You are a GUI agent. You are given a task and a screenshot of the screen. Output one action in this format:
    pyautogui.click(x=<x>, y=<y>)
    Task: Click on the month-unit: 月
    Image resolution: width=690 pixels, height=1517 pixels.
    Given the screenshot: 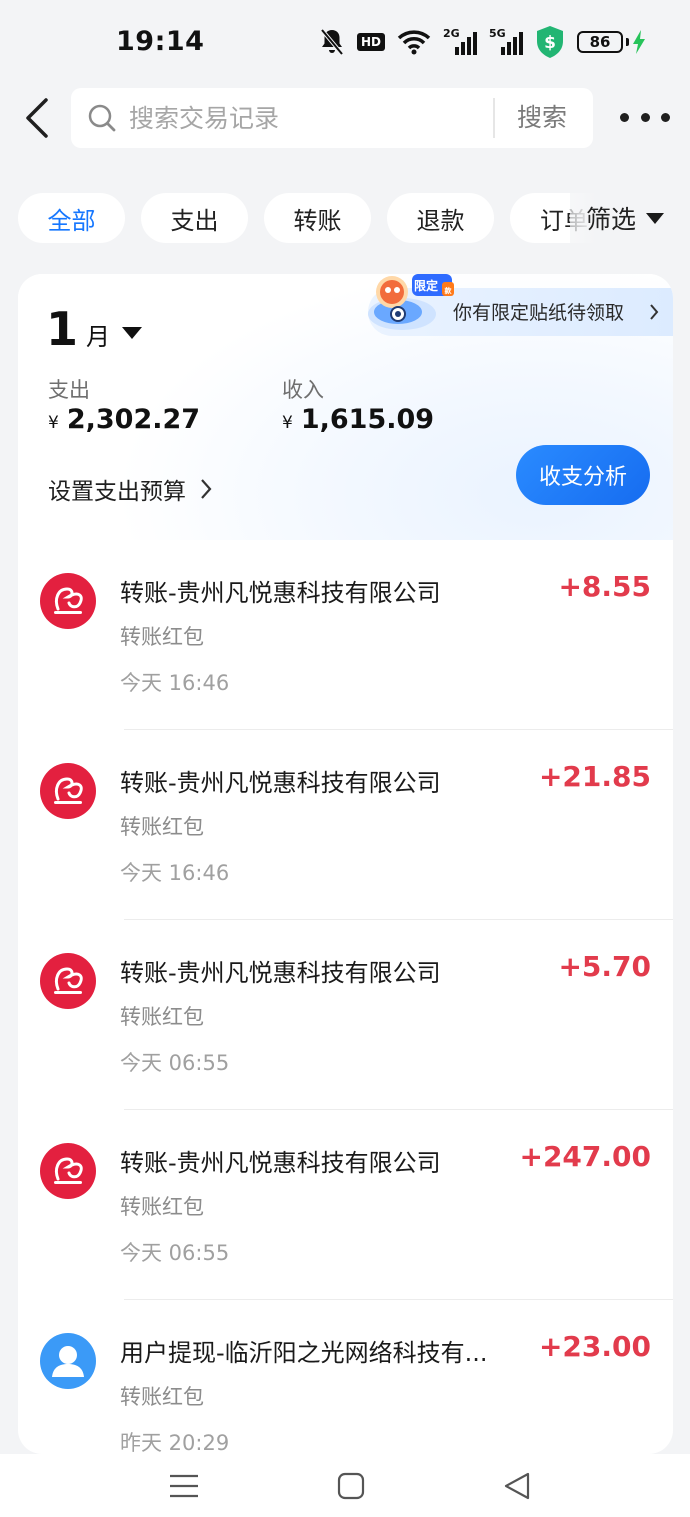 What is the action you would take?
    pyautogui.click(x=98, y=337)
    